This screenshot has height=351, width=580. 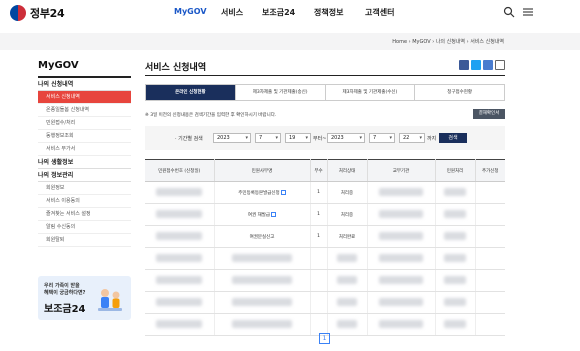 What do you see at coordinates (324, 338) in the screenshot?
I see `pagination-page: 1` at bounding box center [324, 338].